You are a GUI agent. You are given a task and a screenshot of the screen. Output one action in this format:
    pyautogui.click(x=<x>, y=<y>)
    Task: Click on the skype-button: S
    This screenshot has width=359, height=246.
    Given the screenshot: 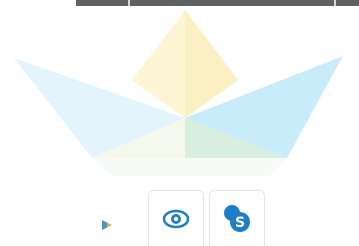 What is the action you would take?
    pyautogui.click(x=237, y=218)
    